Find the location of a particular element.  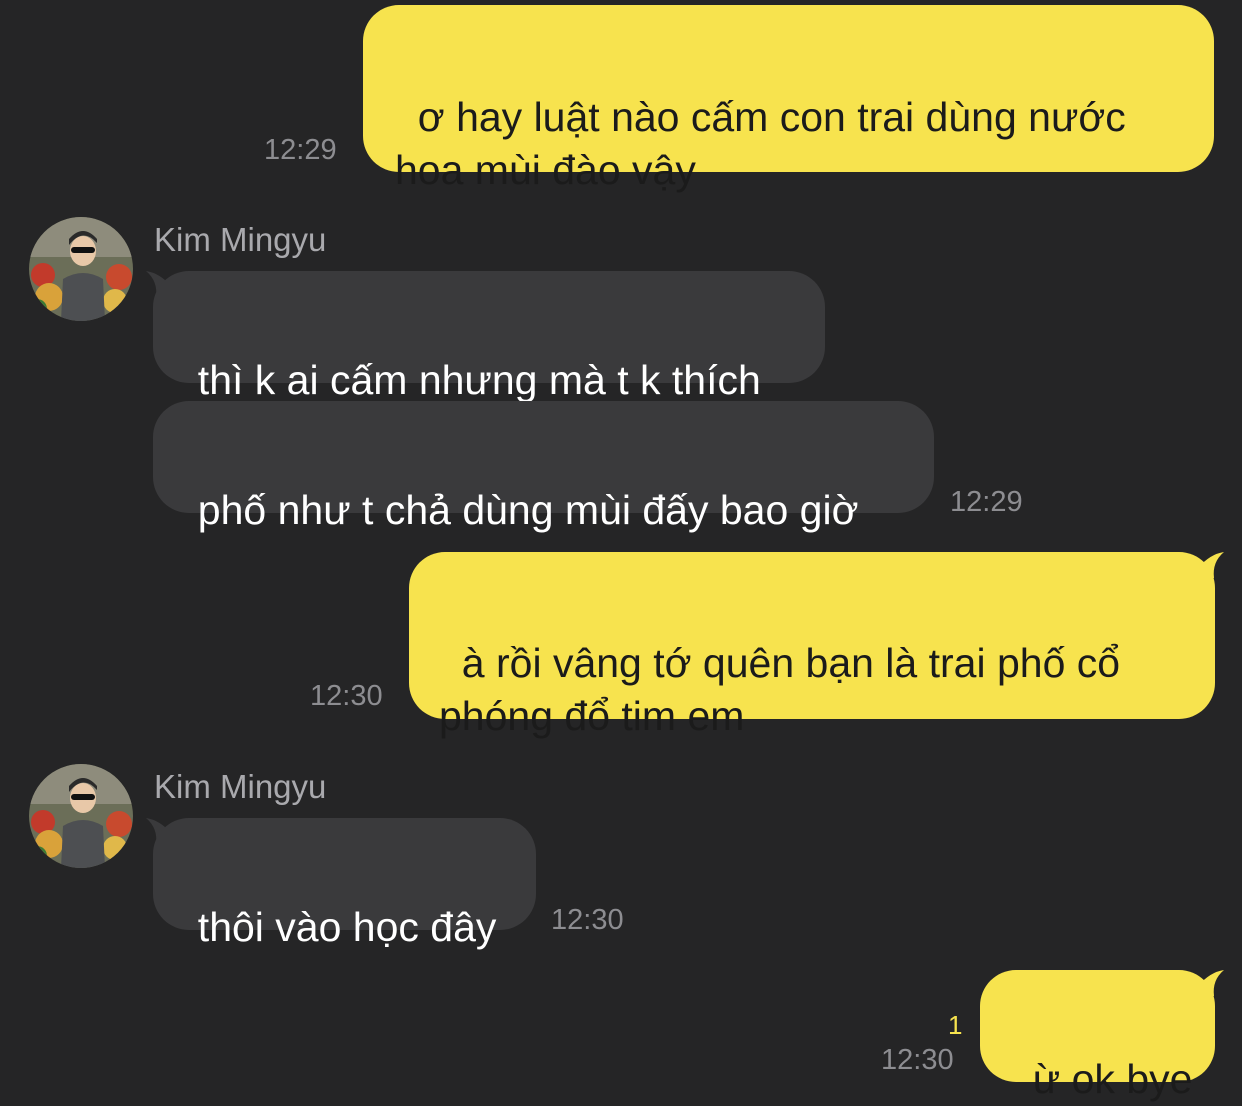

unread-count: 1 is located at coordinates (955, 1025).